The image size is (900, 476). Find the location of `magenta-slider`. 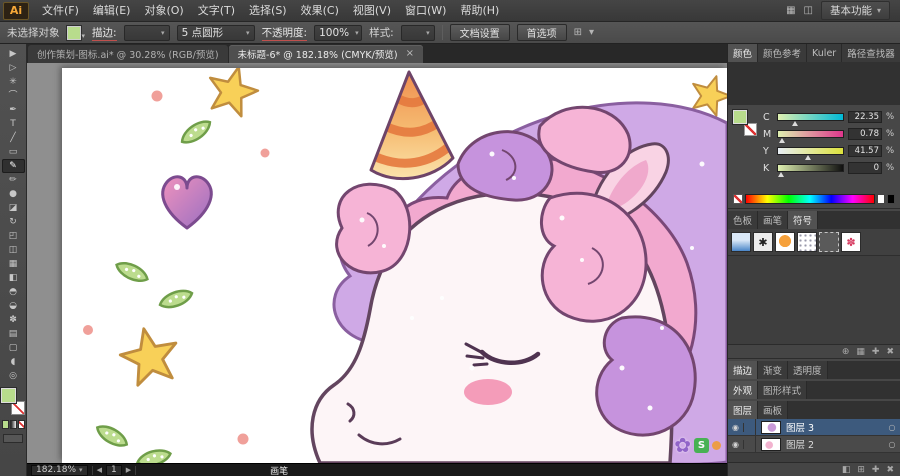

magenta-slider is located at coordinates (810, 136).